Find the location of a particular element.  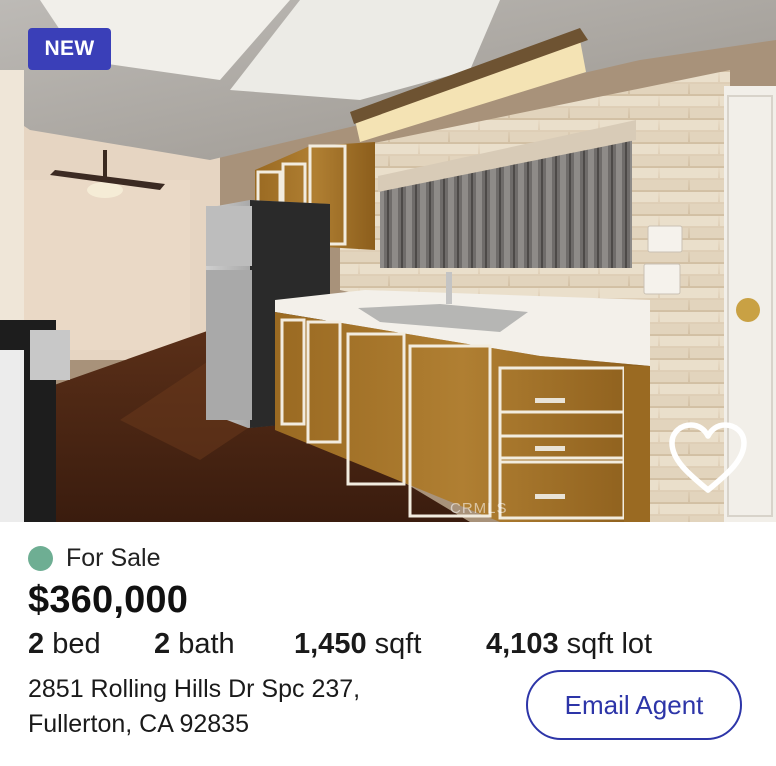

beds-value: 2 is located at coordinates (36, 644).